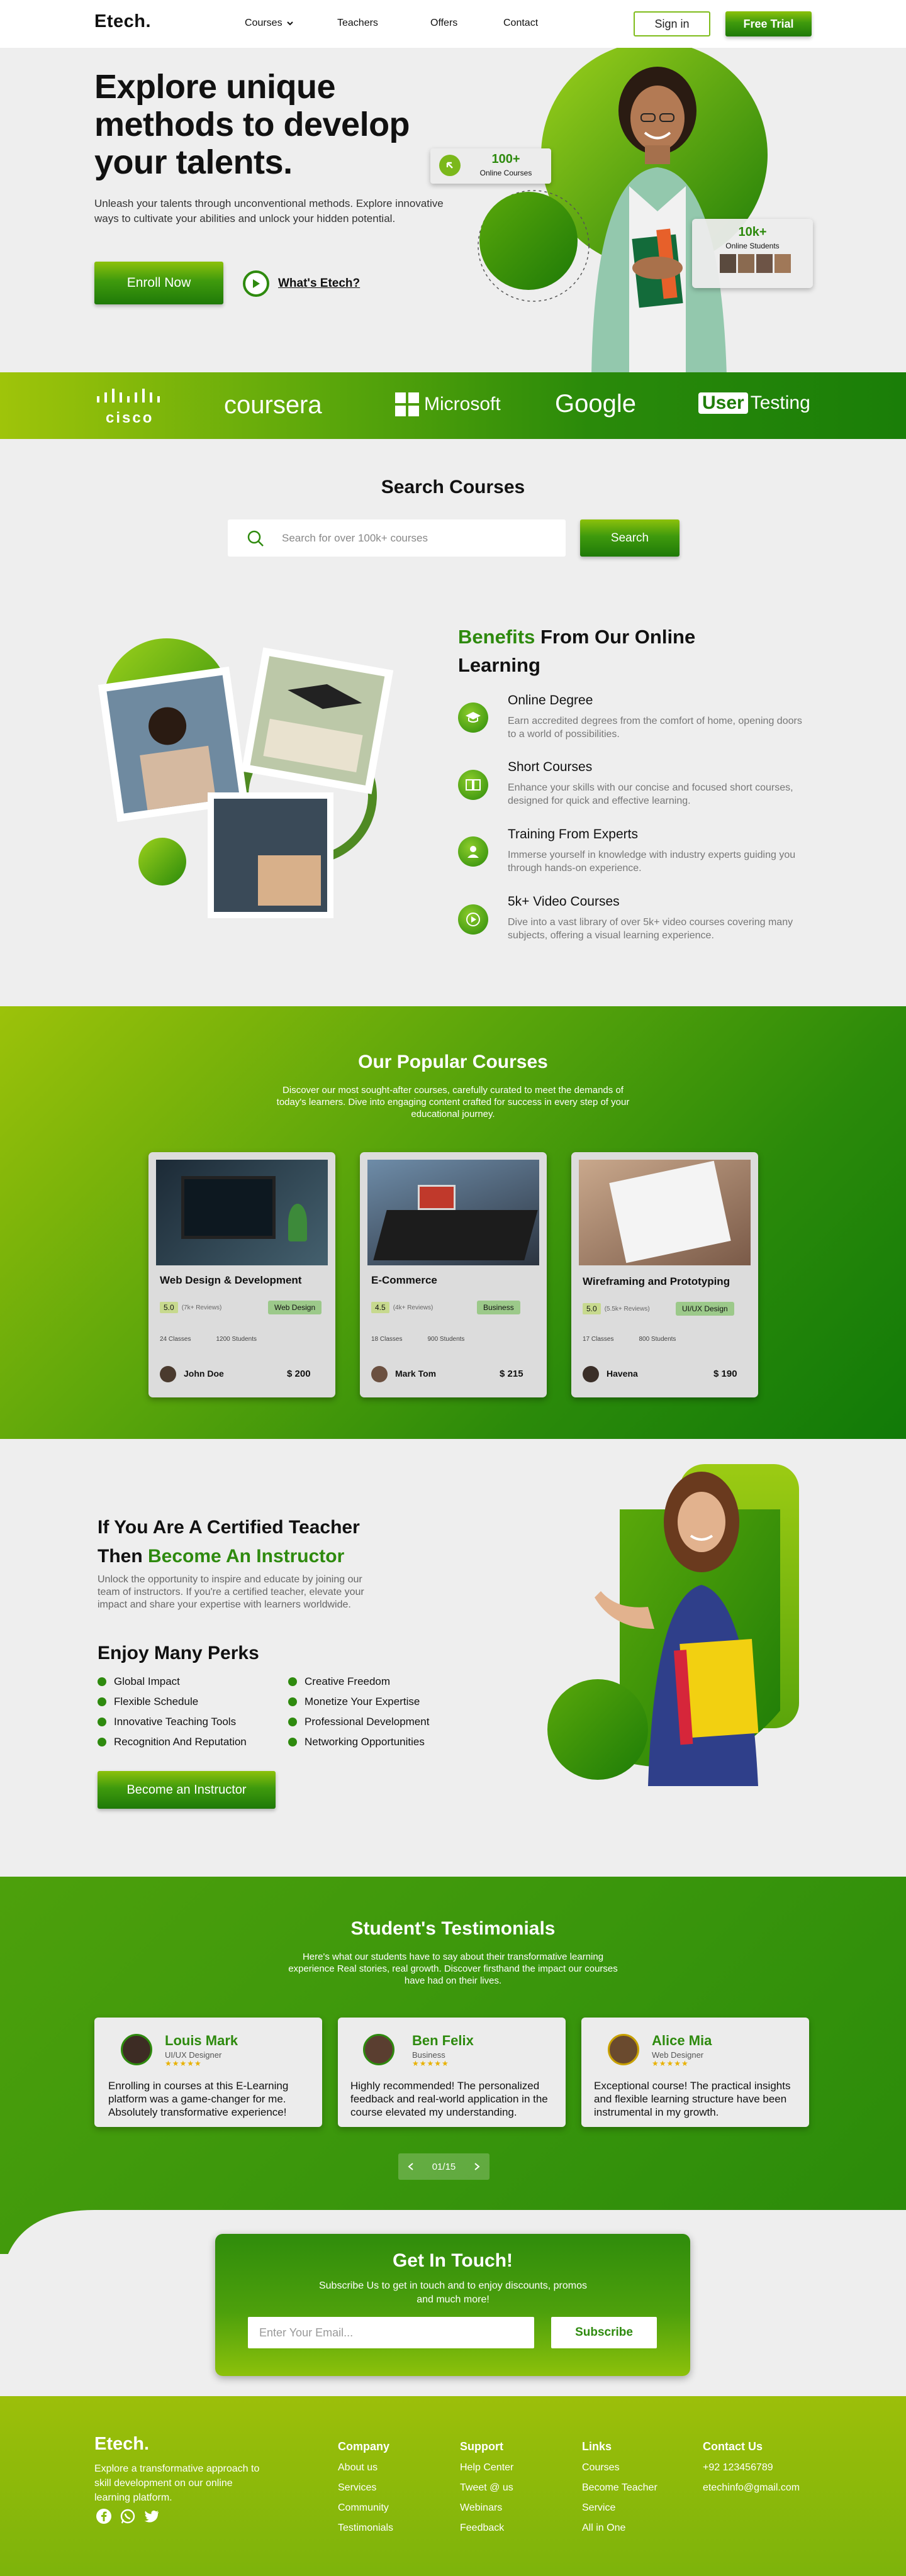 Image resolution: width=906 pixels, height=2576 pixels. I want to click on perk-item: Creative Freedom, so click(358, 1681).